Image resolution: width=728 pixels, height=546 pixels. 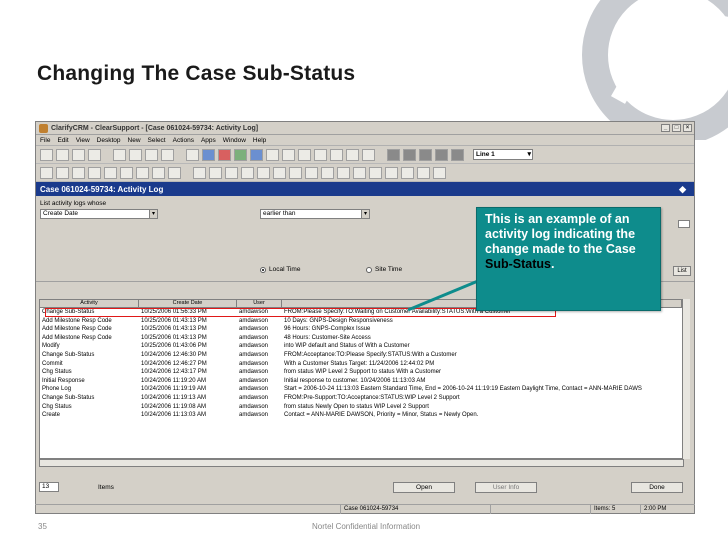 I want to click on items-count: 13, so click(x=49, y=487).